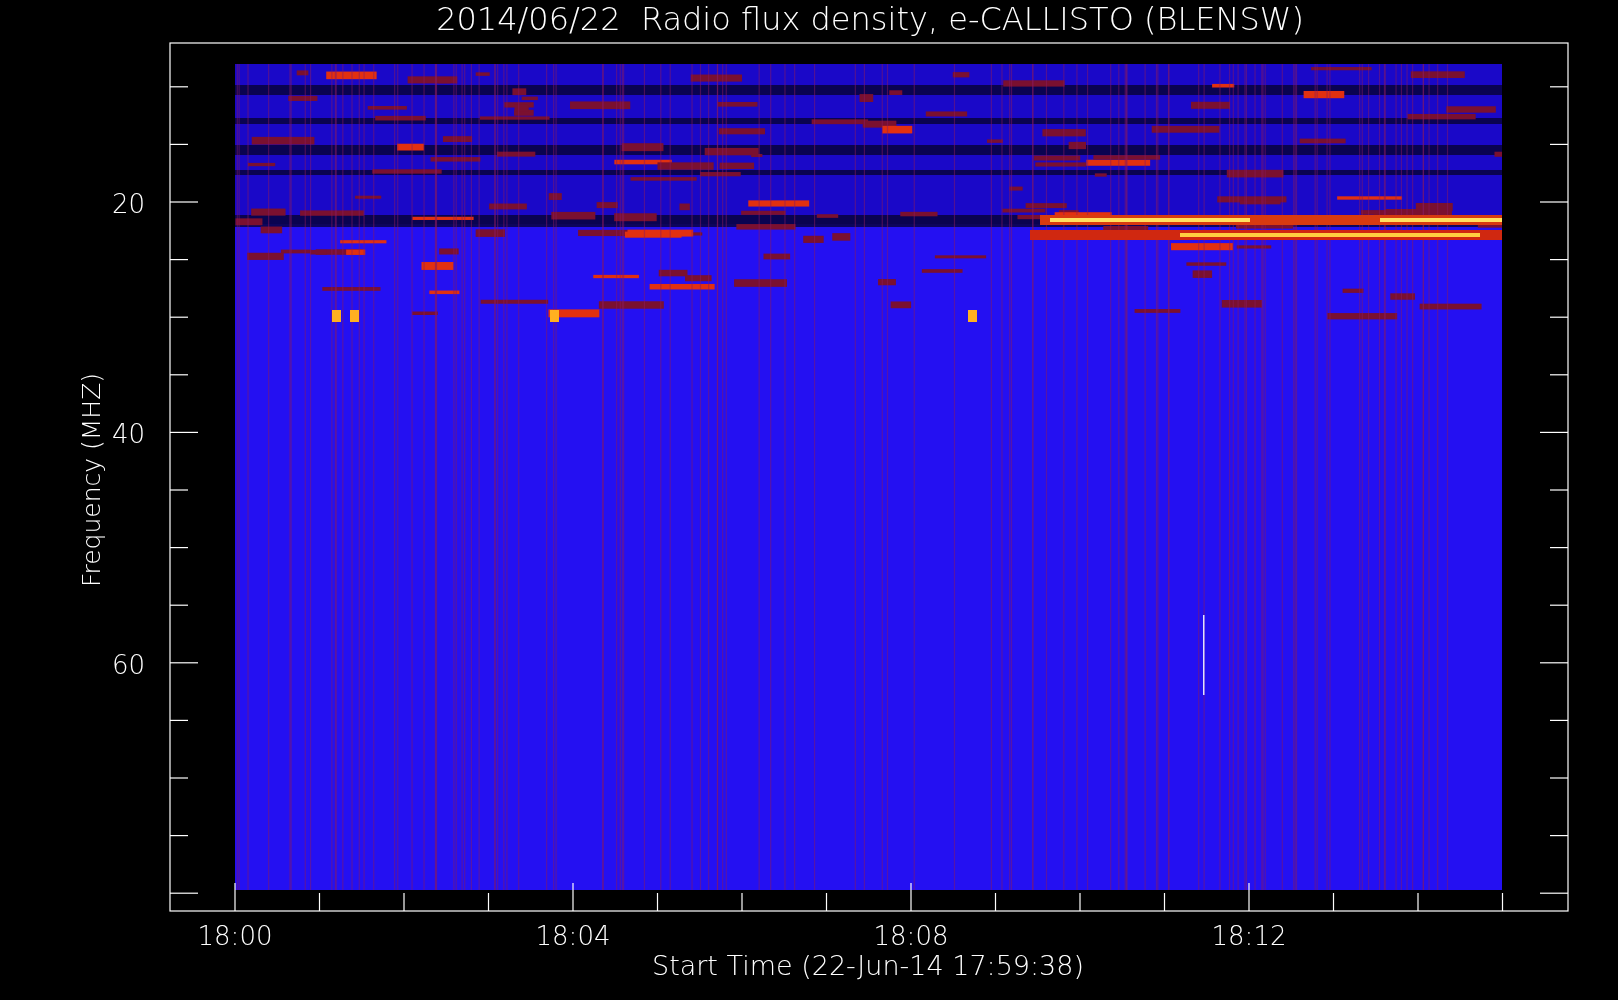  Describe the element at coordinates (128, 664) in the screenshot. I see `y-tick-label: 60` at that location.